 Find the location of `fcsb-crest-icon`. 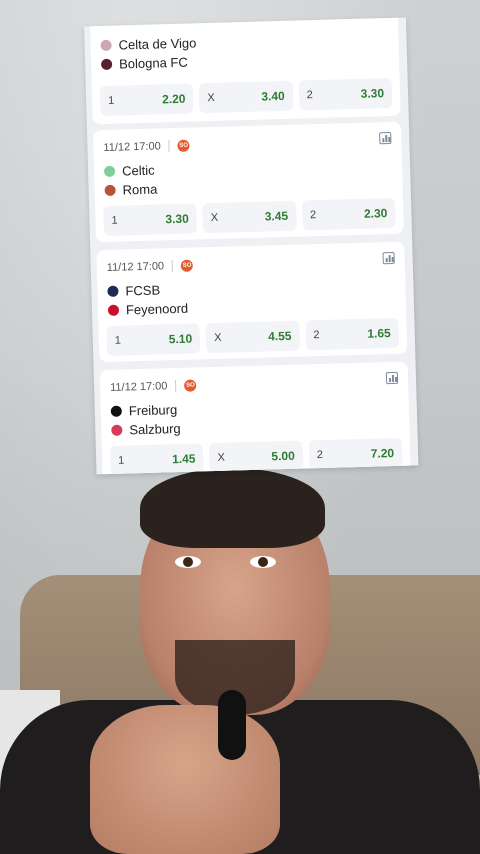

fcsb-crest-icon is located at coordinates (113, 291).